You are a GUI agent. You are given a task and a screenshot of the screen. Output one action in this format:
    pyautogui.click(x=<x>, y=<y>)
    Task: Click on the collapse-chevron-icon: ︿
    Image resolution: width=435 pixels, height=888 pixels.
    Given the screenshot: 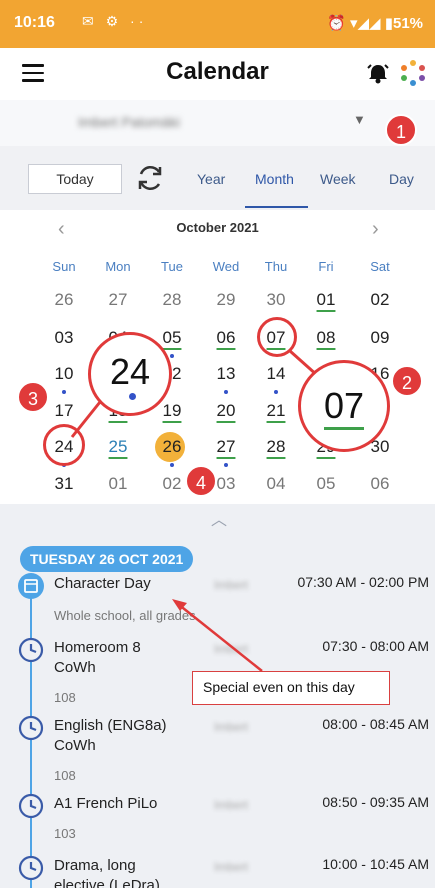 What is the action you would take?
    pyautogui.click(x=219, y=518)
    